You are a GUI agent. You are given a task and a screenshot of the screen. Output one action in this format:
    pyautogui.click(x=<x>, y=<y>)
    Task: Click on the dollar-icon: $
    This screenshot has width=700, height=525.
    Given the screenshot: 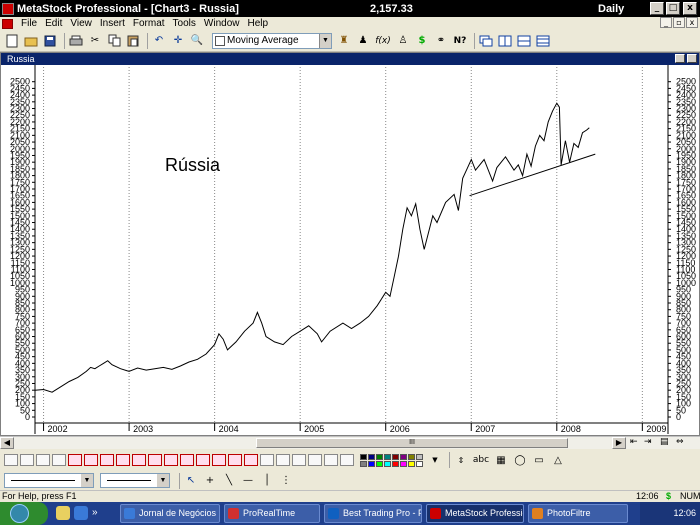 What is the action you would take?
    pyautogui.click(x=422, y=41)
    